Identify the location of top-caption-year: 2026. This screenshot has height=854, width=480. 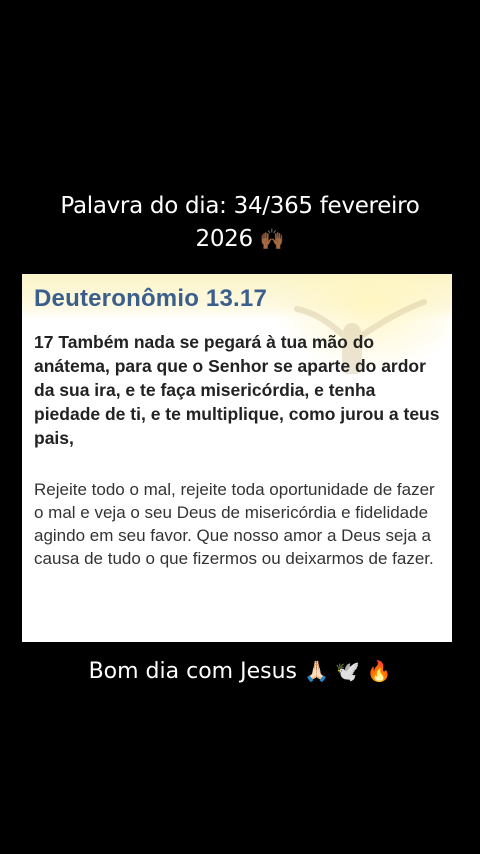
(224, 239).